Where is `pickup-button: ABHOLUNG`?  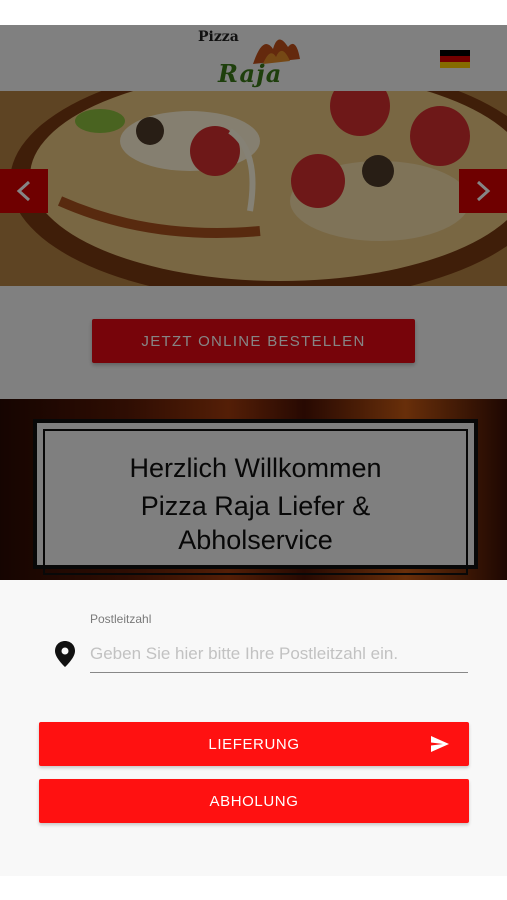
pickup-button: ABHOLUNG is located at coordinates (254, 801).